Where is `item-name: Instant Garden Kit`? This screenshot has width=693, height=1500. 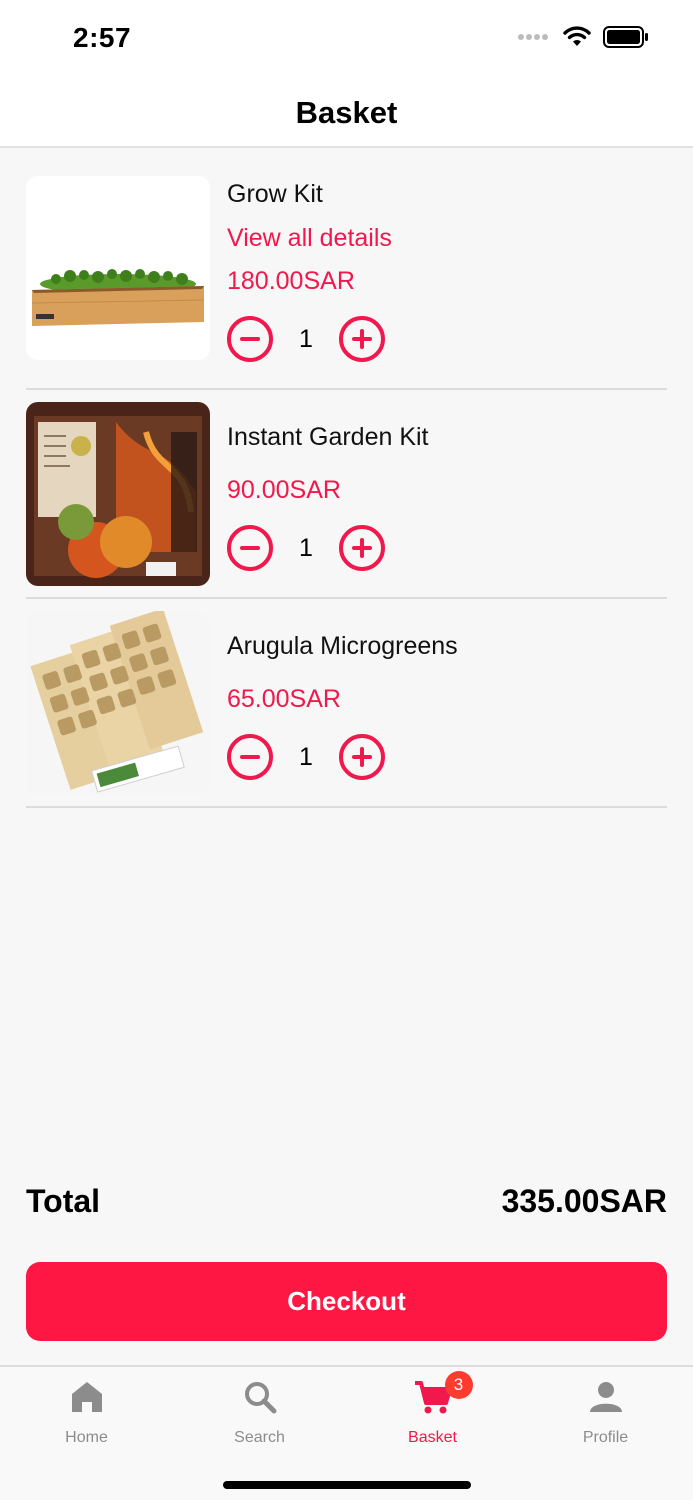
item-name: Instant Garden Kit is located at coordinates (328, 437).